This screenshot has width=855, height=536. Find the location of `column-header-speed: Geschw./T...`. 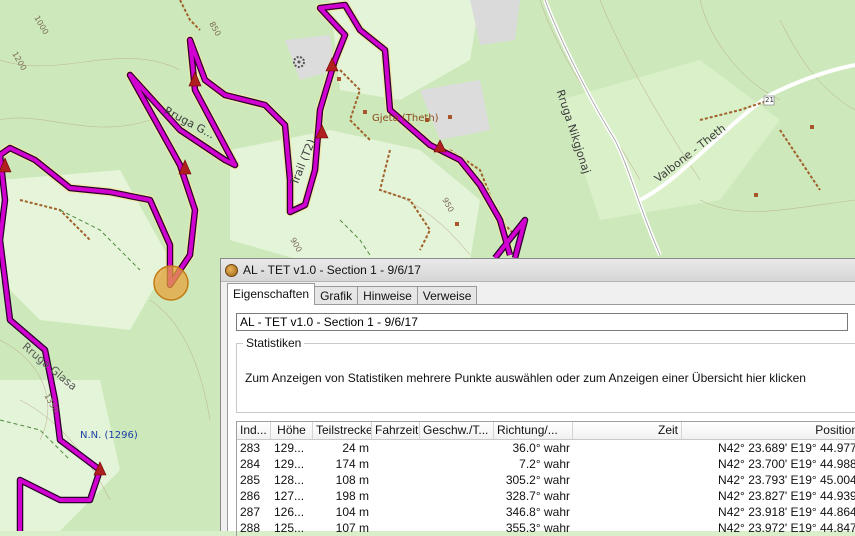

column-header-speed: Geschw./T... is located at coordinates (457, 430).